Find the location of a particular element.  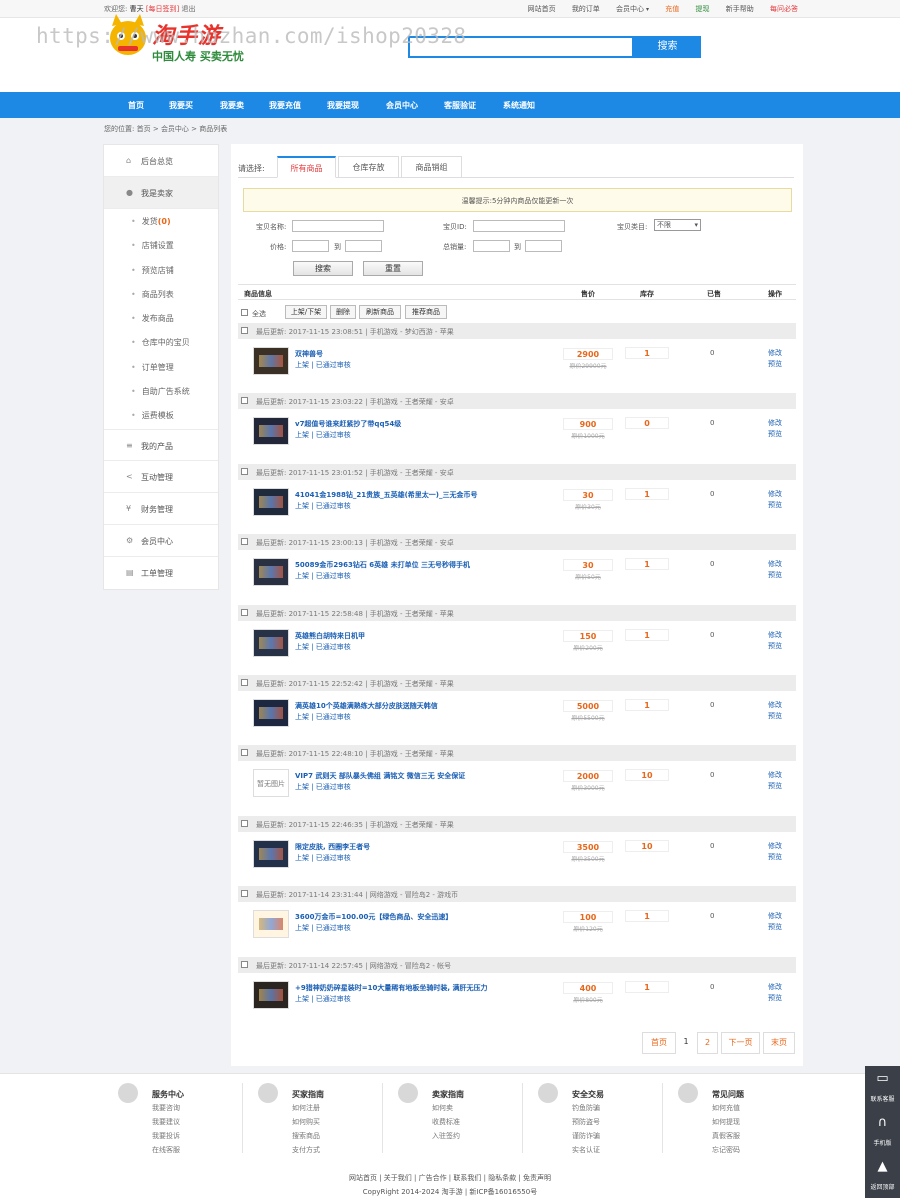

filter-id-input is located at coordinates (519, 226).